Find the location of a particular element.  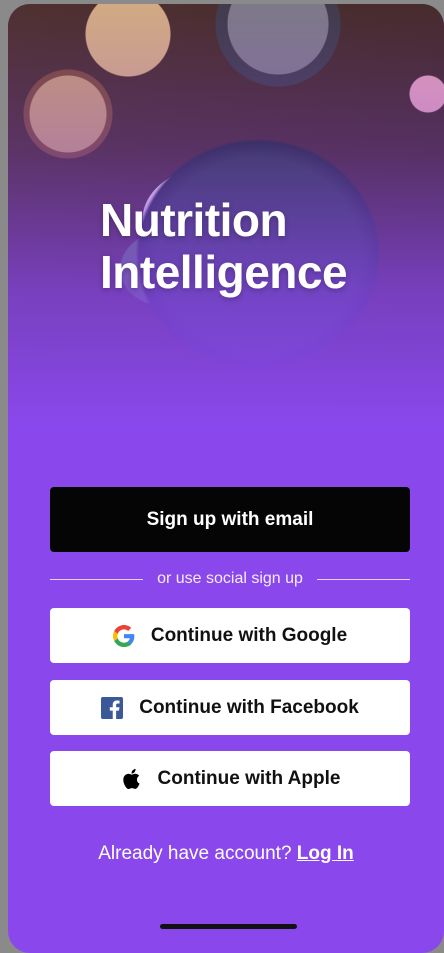

social-divider: or use social sign up is located at coordinates (230, 579).